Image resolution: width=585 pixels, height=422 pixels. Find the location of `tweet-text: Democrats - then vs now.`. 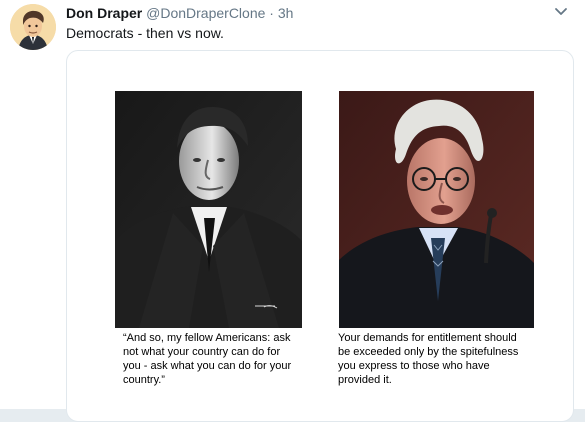

tweet-text: Democrats - then vs now. is located at coordinates (145, 33).